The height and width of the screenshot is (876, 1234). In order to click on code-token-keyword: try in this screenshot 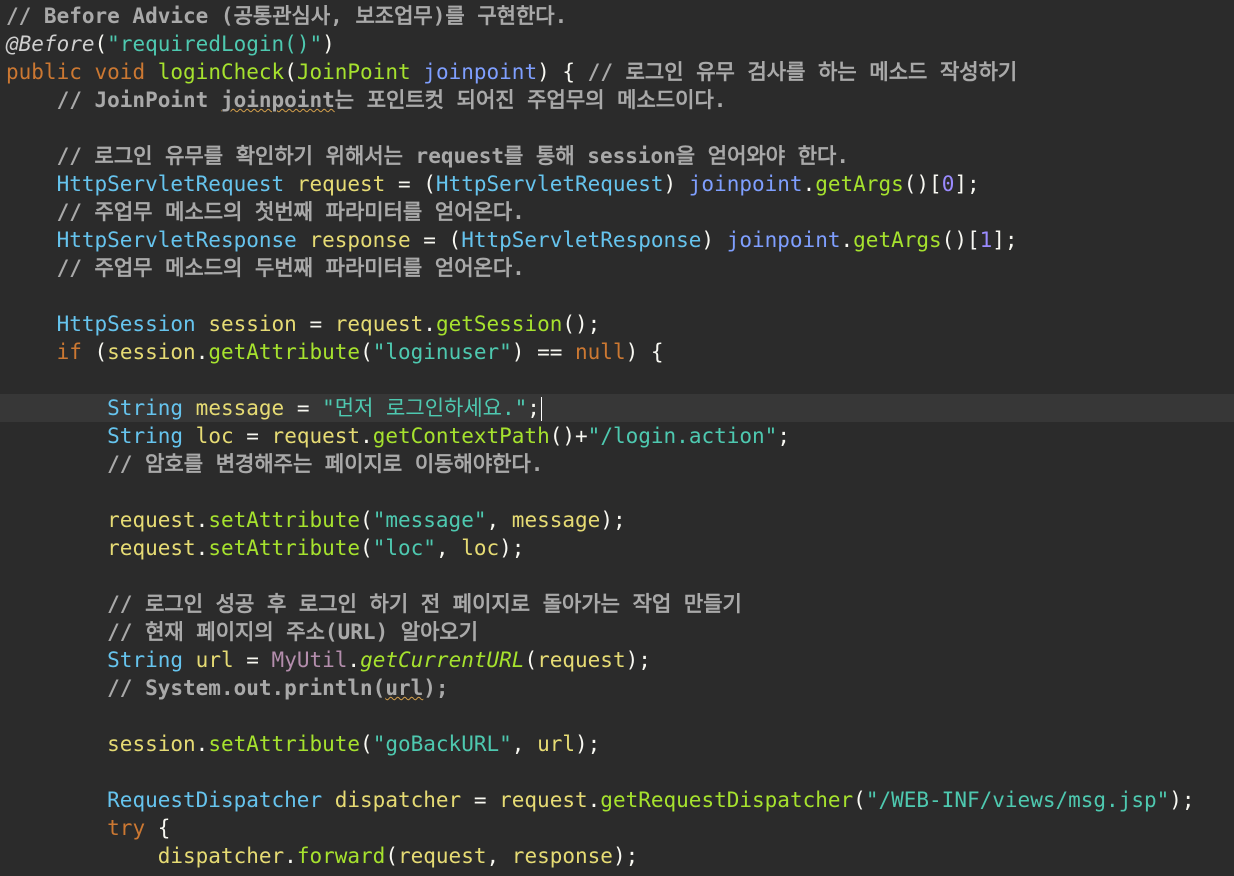, I will do `click(126, 828)`.